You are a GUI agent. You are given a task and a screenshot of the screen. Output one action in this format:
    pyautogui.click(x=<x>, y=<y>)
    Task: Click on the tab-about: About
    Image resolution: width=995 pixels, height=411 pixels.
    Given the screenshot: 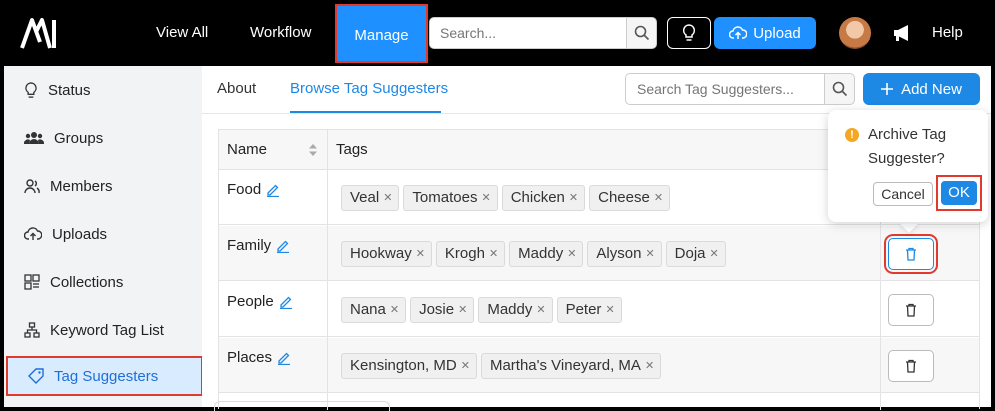 What is the action you would take?
    pyautogui.click(x=236, y=88)
    